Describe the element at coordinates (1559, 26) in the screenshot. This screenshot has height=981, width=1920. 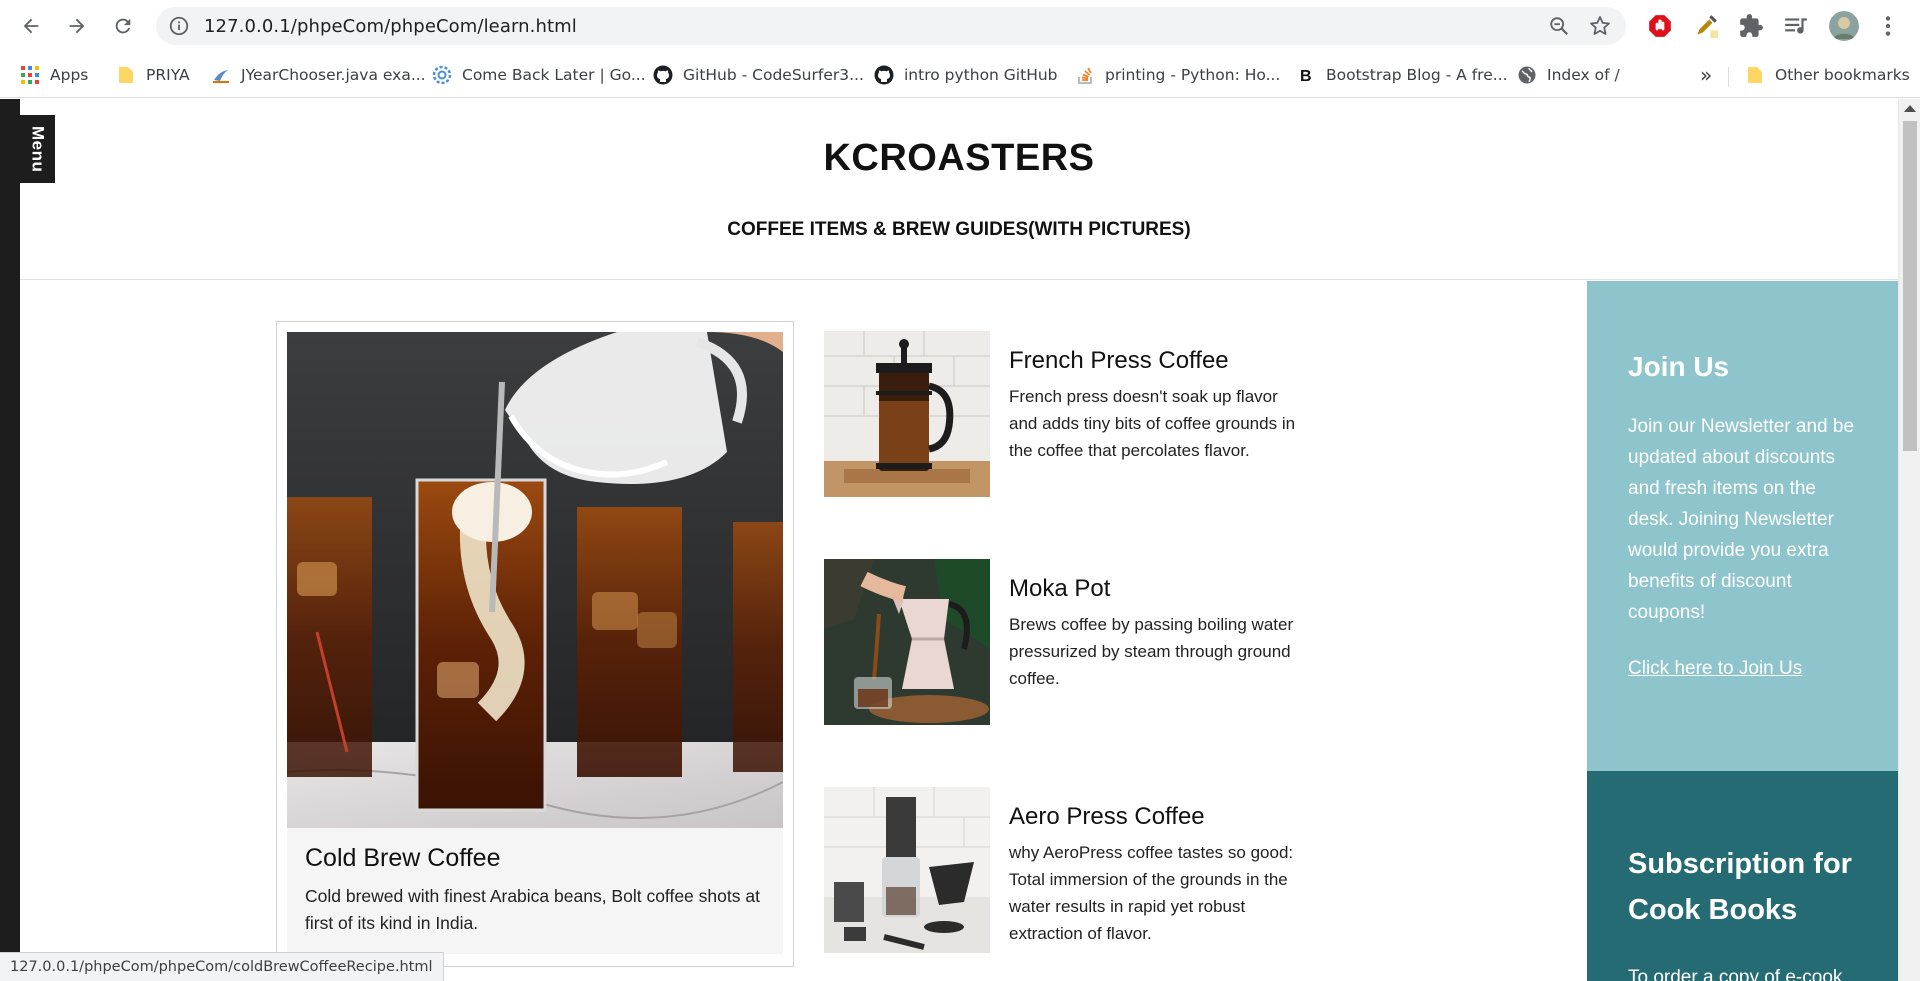
I see `zoom-icon` at that location.